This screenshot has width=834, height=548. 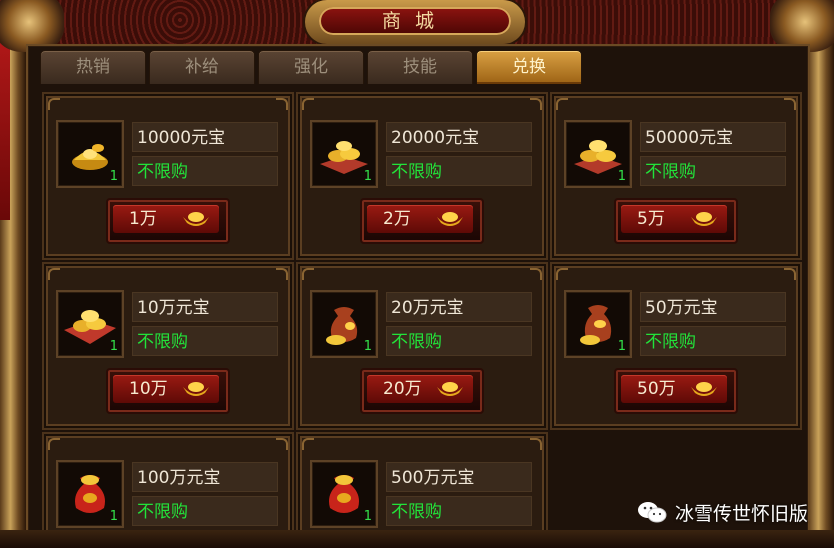 I want to click on item-name: 50000元宝, so click(x=713, y=137).